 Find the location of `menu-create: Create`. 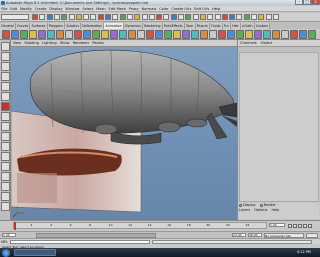

menu-create: Create is located at coordinates (40, 9).